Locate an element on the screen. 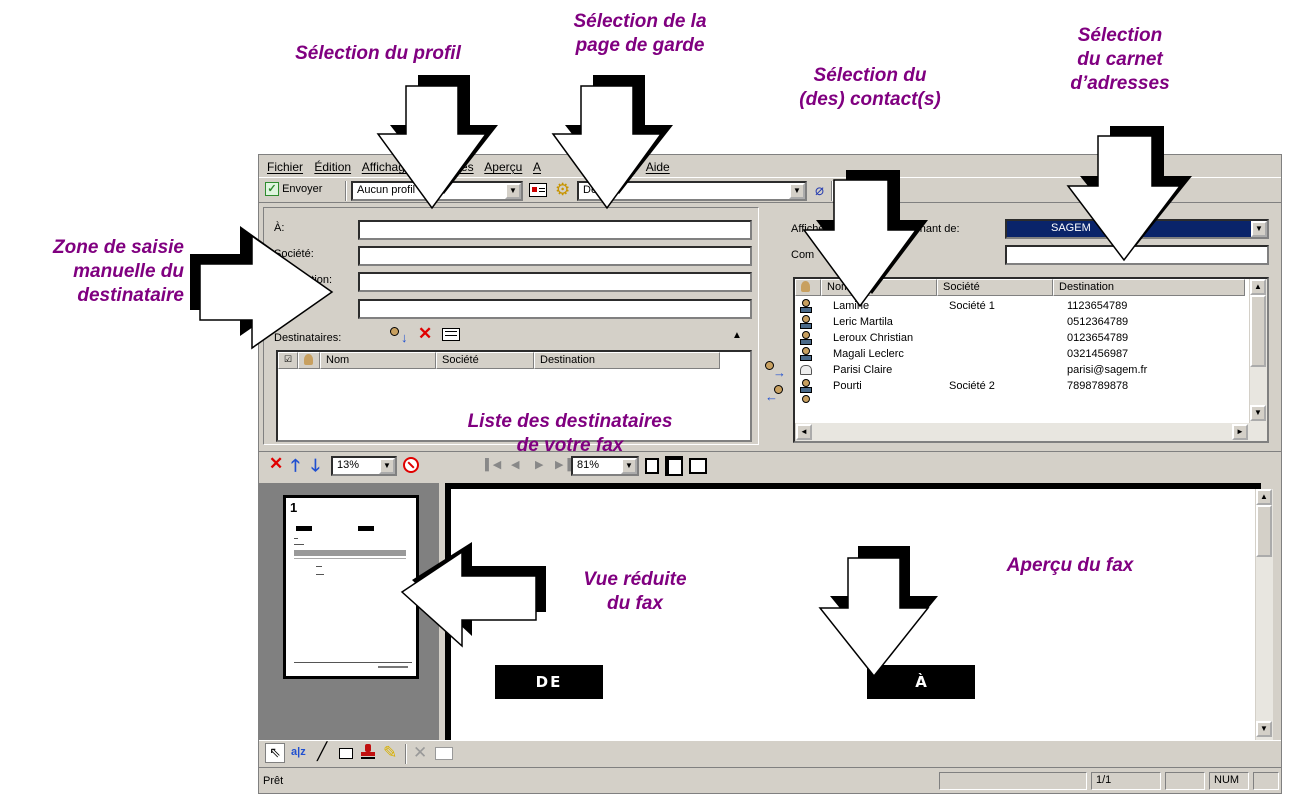 Image resolution: width=1292 pixels, height=798 pixels. menu-apercu: Aperçu is located at coordinates (503, 167).